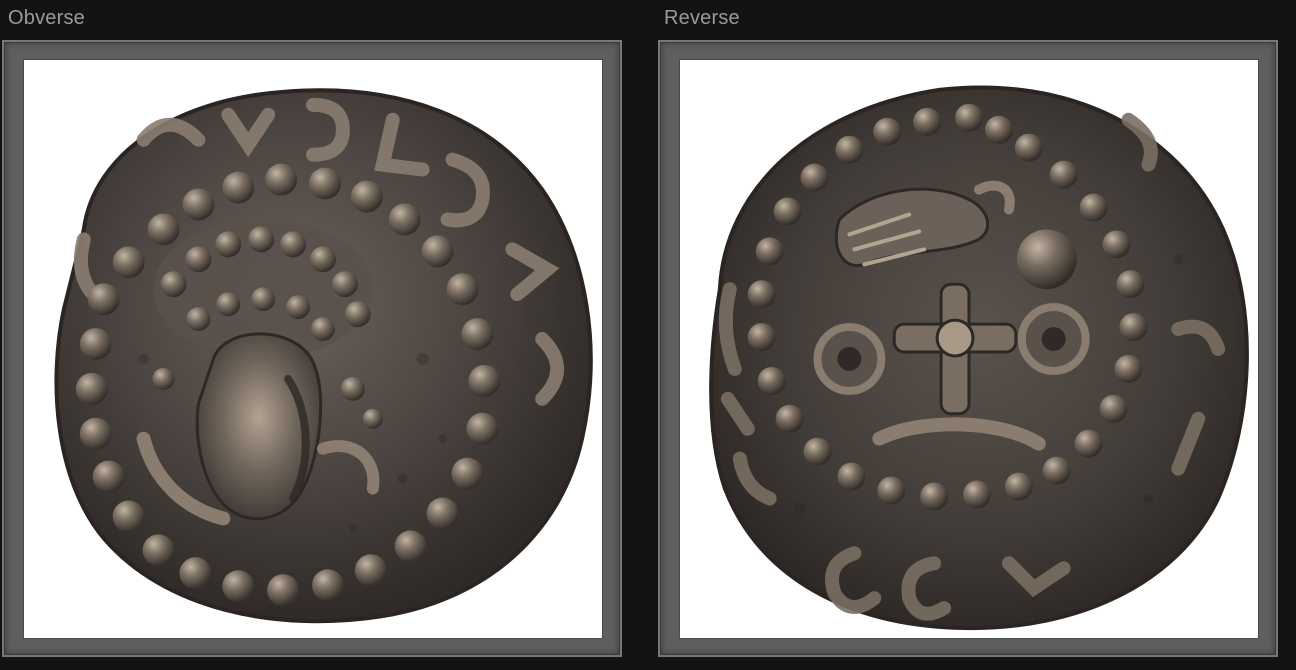  Describe the element at coordinates (46, 18) in the screenshot. I see `obverse-label: Obverse` at that location.